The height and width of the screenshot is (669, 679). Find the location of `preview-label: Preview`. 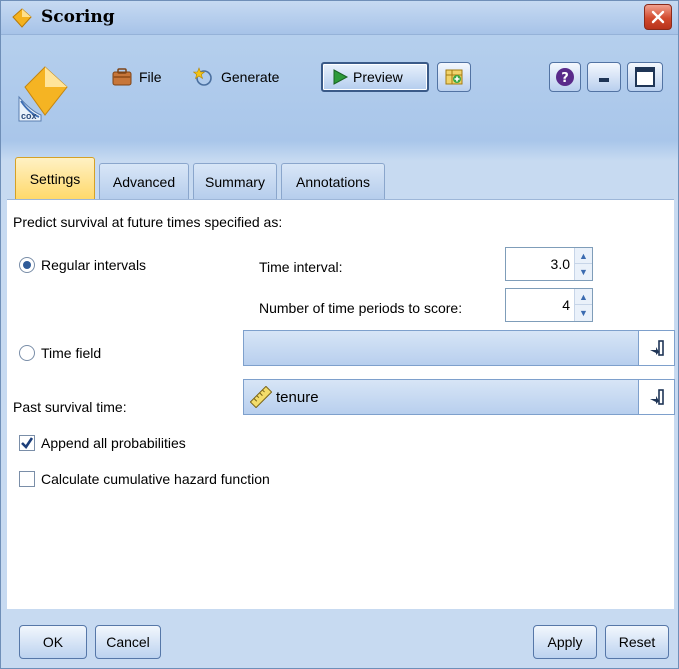

preview-label: Preview is located at coordinates (378, 77).